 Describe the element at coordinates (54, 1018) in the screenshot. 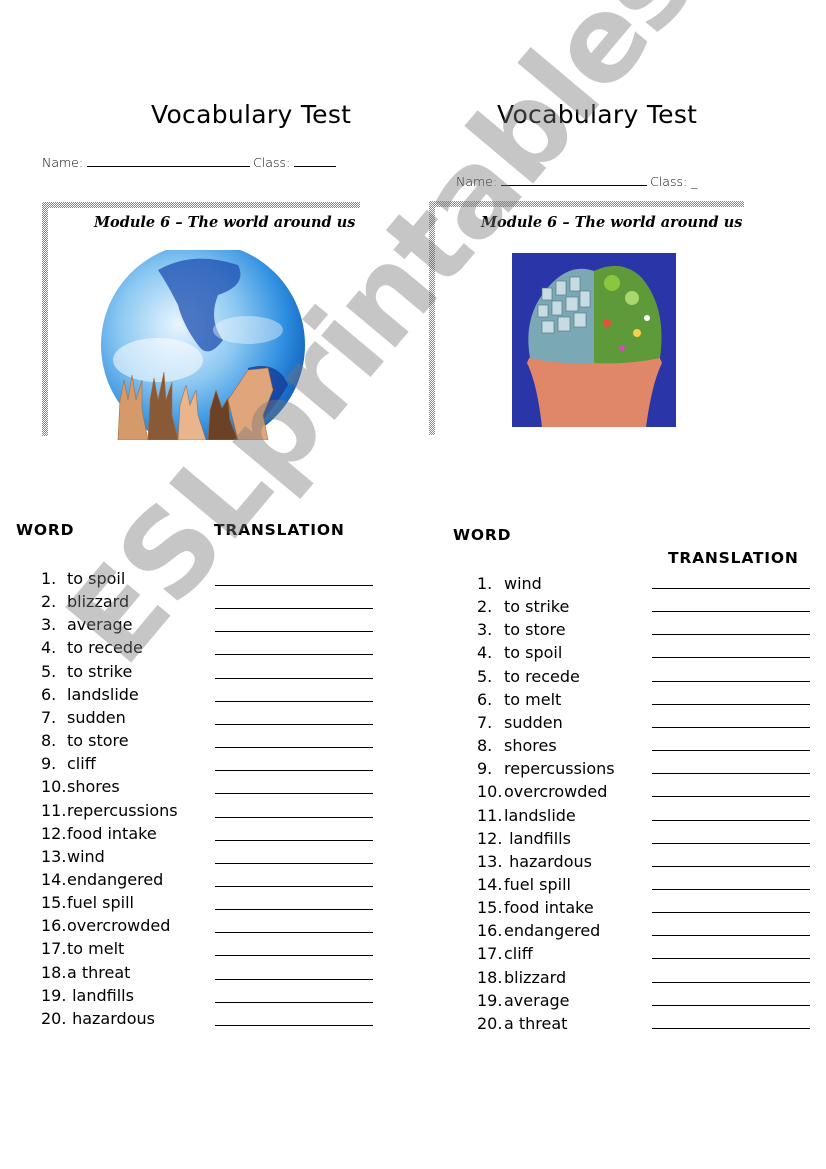

I see `item-number: 20.` at that location.